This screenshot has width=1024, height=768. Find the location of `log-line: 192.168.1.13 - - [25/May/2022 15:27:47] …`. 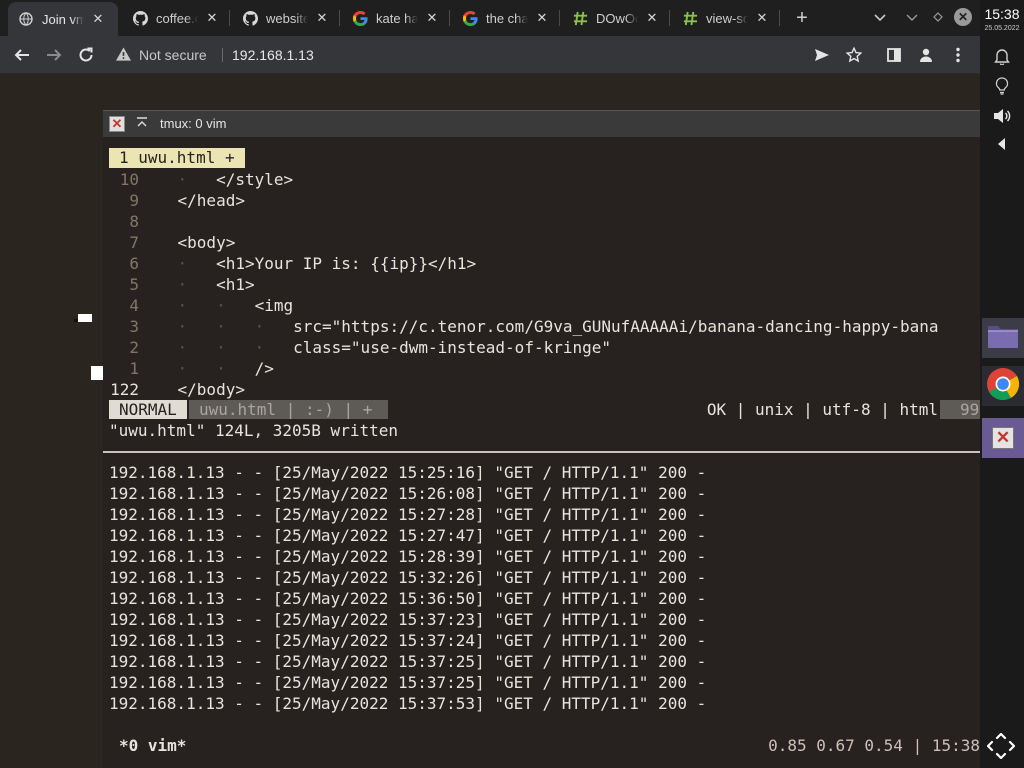

log-line: 192.168.1.13 - - [25/May/2022 15:27:47] … is located at coordinates (408, 535).